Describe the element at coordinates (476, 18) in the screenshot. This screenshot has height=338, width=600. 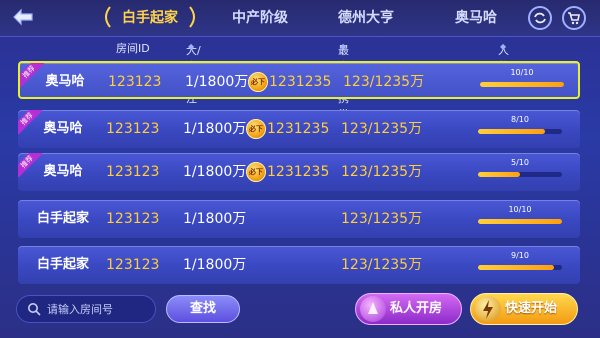
I see `tab-aomaha: 奥马哈` at that location.